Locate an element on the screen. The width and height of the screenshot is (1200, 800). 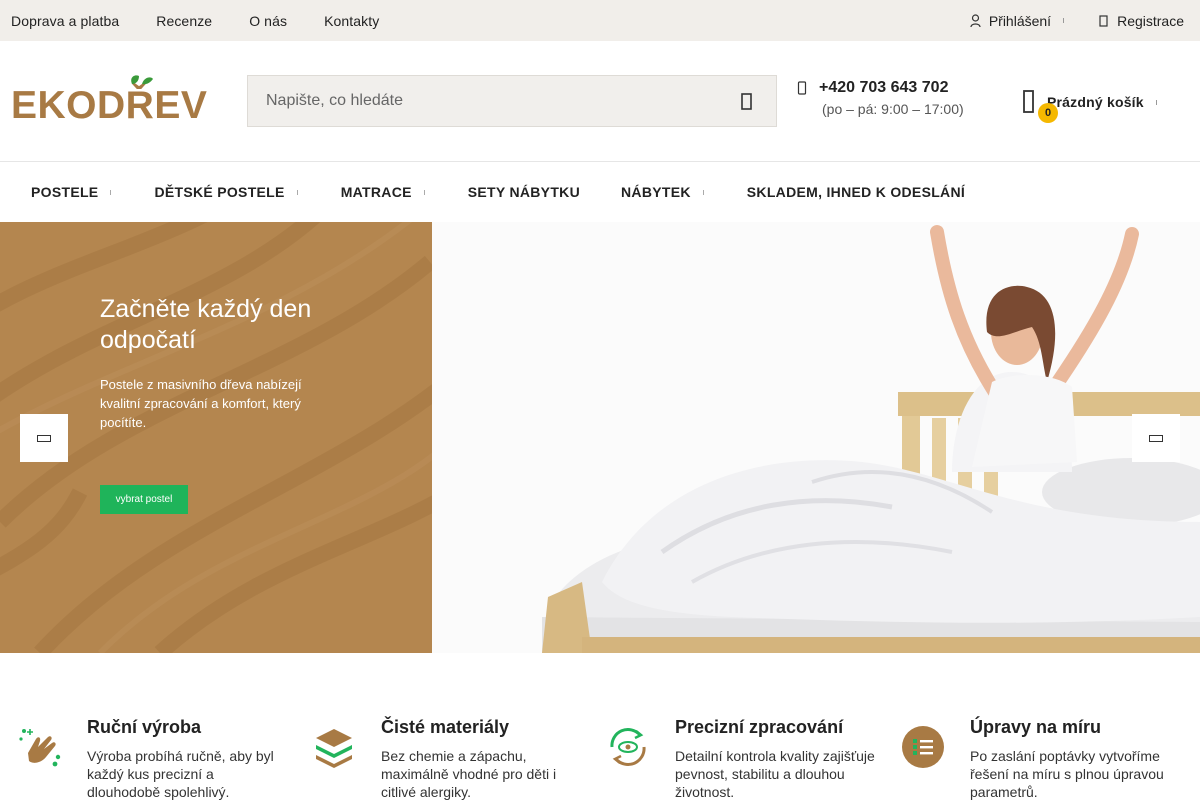
nav-item-matrace: MATRACE is located at coordinates (384, 192).